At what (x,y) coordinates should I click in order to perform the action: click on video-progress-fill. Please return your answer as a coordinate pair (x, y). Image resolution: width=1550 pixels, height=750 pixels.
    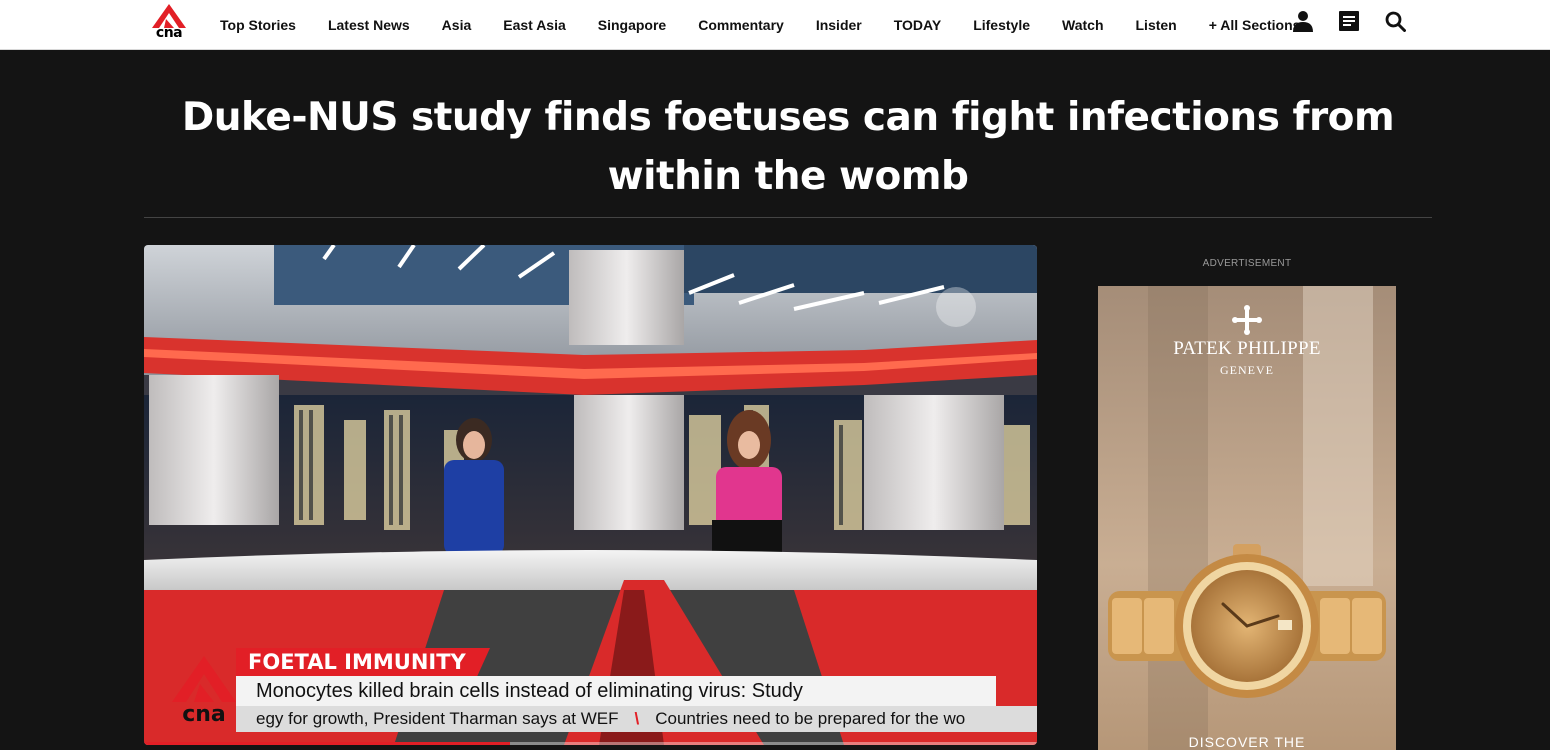
    Looking at the image, I should click on (327, 743).